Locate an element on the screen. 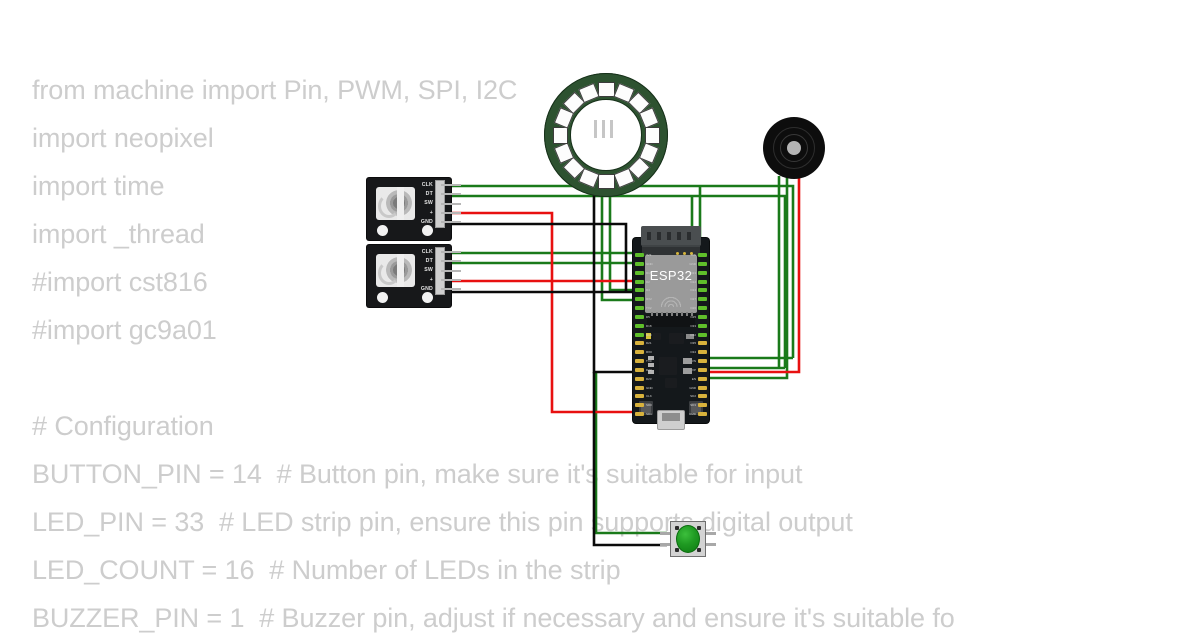  pin-sd1 is located at coordinates (639, 414).